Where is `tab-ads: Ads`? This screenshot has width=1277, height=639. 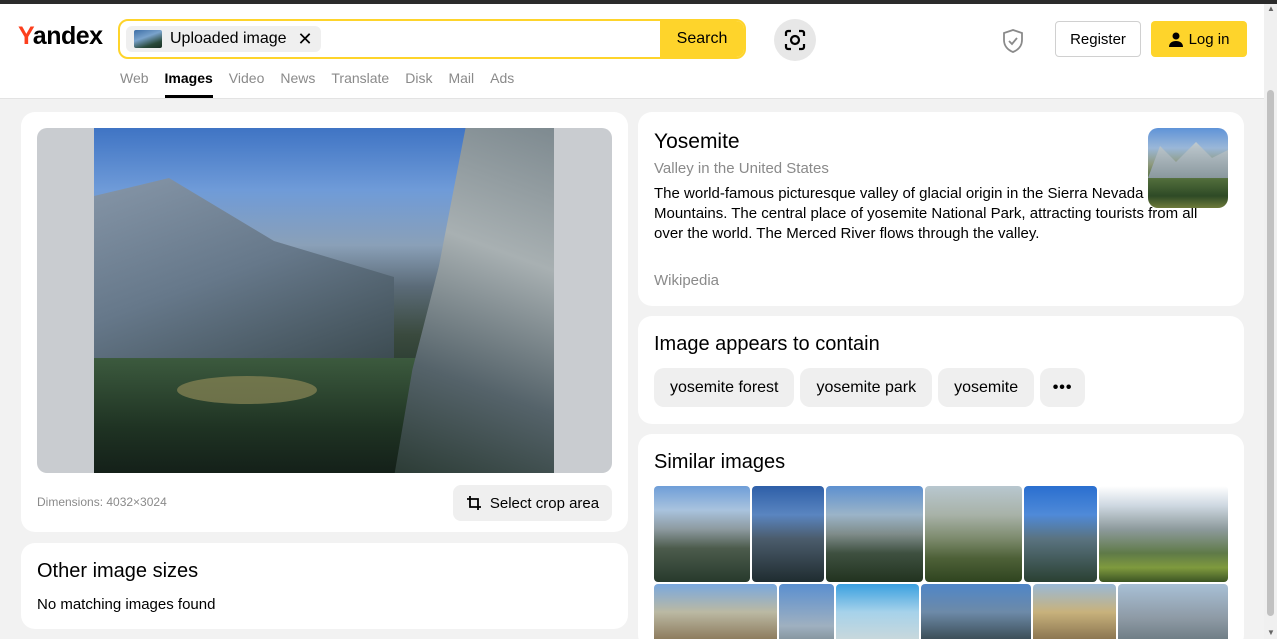 tab-ads: Ads is located at coordinates (502, 84).